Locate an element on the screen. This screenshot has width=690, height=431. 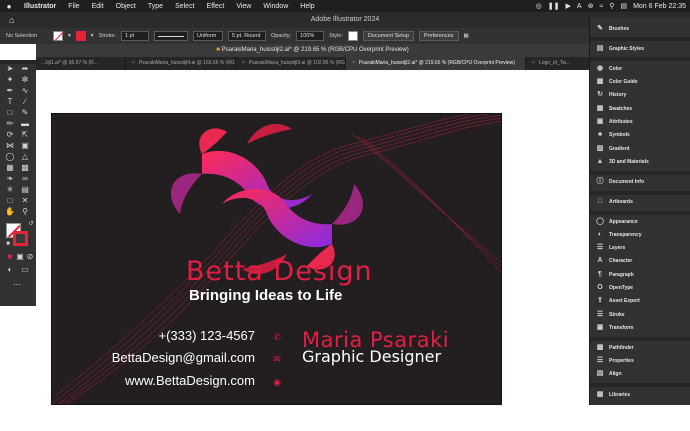
slice-tool-icon: ✕ is located at coordinates (25, 201).